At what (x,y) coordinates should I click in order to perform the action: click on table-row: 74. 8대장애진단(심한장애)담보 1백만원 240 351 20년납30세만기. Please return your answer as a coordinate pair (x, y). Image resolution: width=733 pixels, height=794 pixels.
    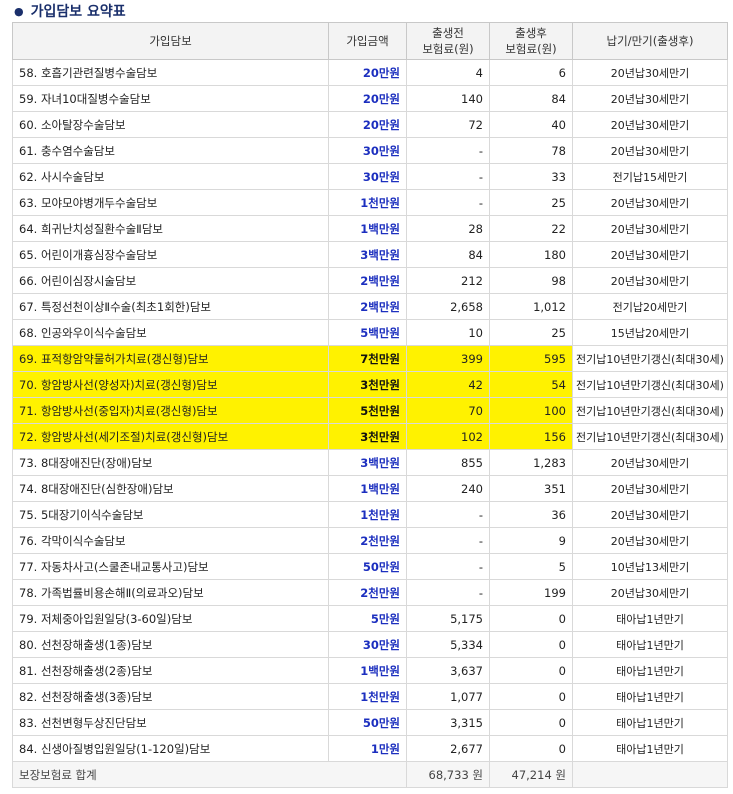
    Looking at the image, I should click on (370, 488).